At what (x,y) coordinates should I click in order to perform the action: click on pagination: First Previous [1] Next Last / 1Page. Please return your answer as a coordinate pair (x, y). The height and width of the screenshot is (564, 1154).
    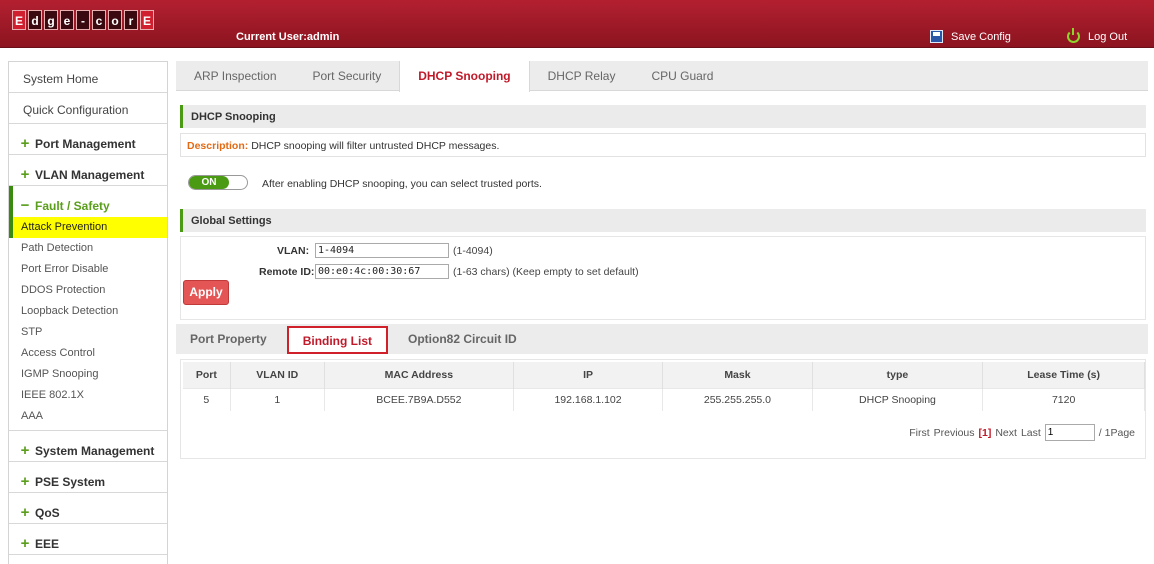
    Looking at the image, I should click on (1022, 432).